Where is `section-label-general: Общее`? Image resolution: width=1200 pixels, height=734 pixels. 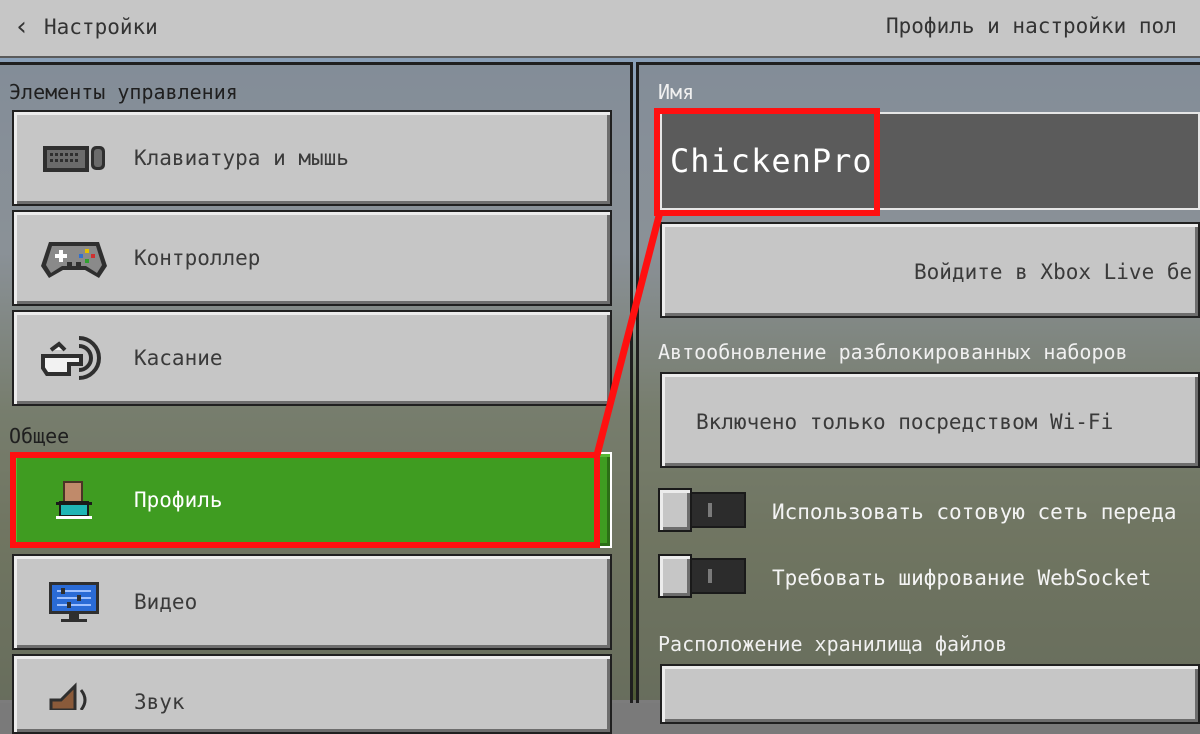 section-label-general: Общее is located at coordinates (39, 436).